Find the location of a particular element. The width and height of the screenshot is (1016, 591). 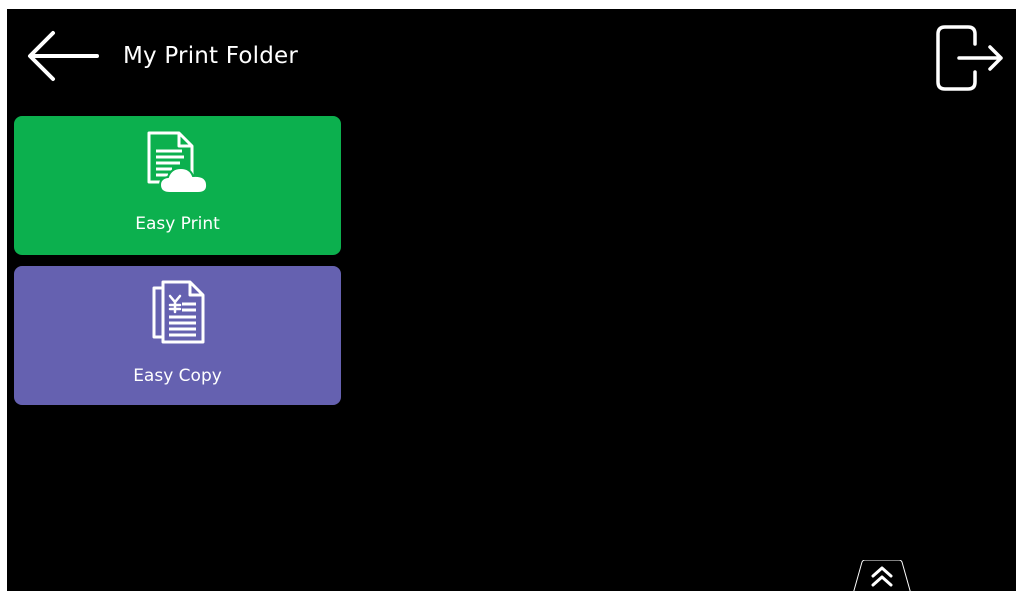

arrow-left-icon is located at coordinates (63, 56).